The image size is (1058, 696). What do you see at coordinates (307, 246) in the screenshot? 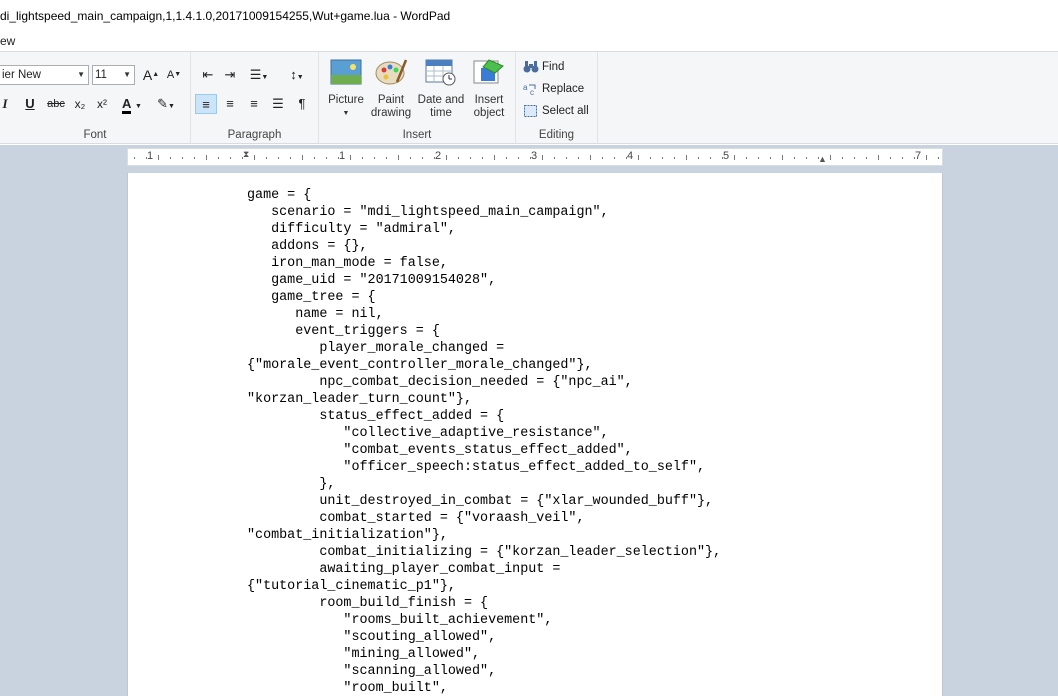
I see `document-line: addons = {},` at bounding box center [307, 246].